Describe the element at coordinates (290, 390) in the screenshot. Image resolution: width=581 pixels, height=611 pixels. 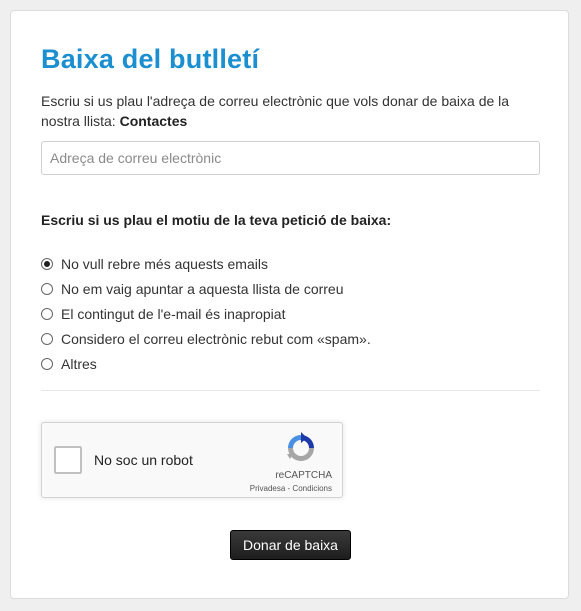
I see `divider` at that location.